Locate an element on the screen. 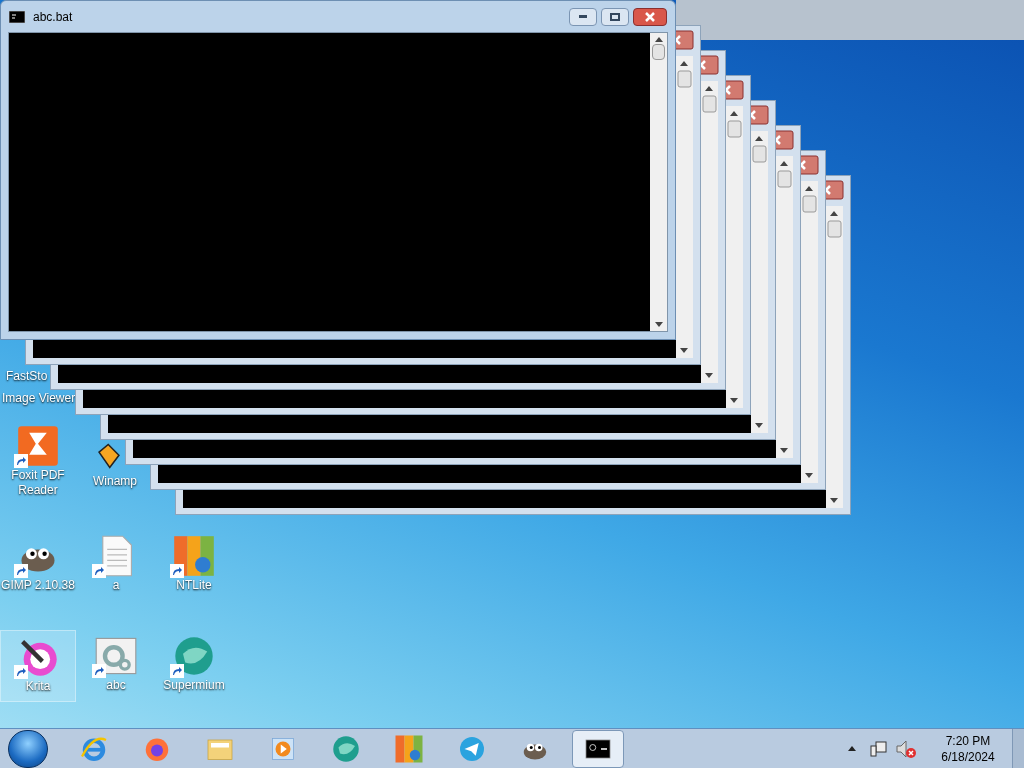 This screenshot has width=1024, height=768. taskbar-button is located at coordinates (598, 748).